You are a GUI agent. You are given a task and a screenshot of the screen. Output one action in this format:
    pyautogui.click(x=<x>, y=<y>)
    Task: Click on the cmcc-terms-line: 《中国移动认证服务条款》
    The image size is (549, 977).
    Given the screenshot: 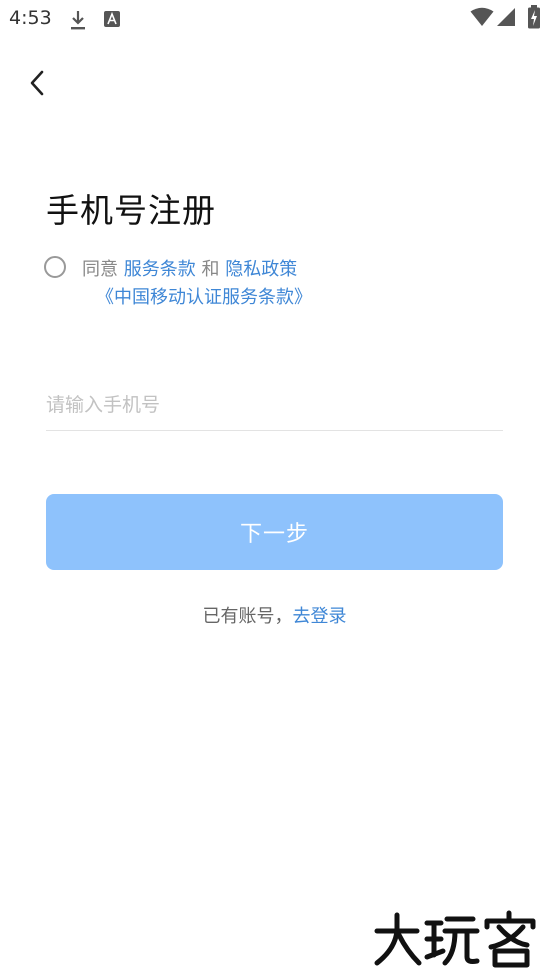 What is the action you would take?
    pyautogui.click(x=204, y=296)
    